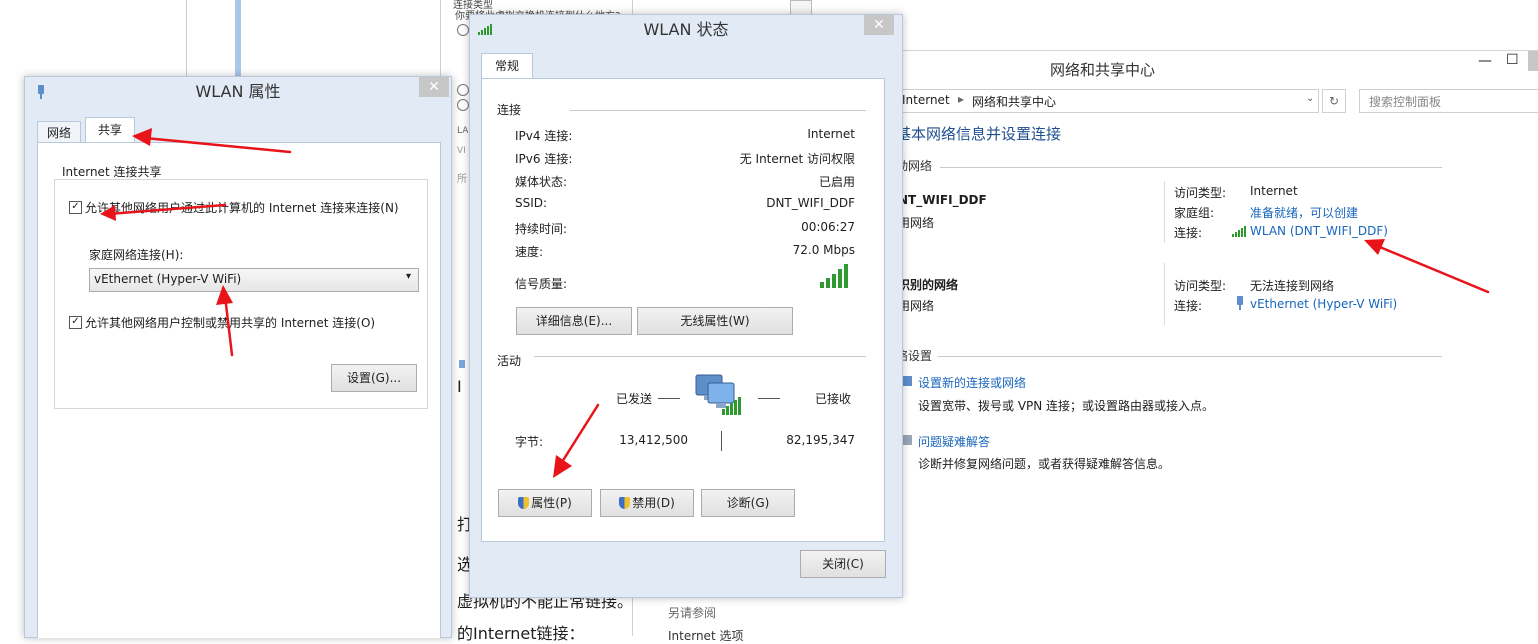 Image resolution: width=1538 pixels, height=644 pixels. I want to click on background-window, so click(311, 40).